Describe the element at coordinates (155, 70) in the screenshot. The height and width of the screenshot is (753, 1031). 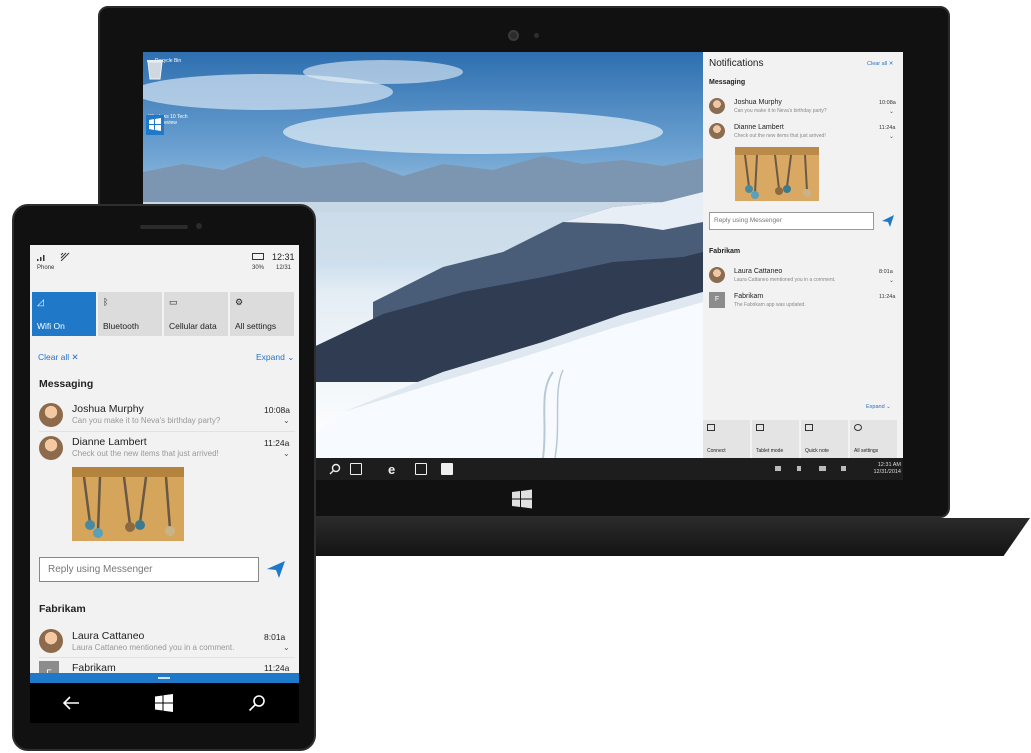
I see `recycle-bin-icon` at that location.